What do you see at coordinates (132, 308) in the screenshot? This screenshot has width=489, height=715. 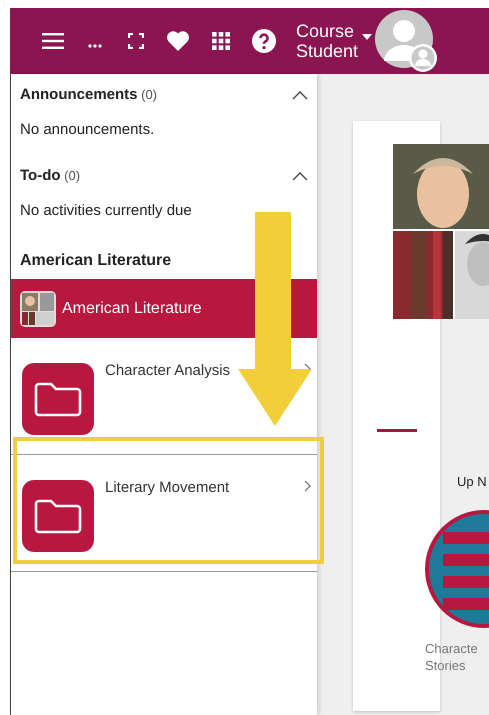 I see `course-label: American Literature` at bounding box center [132, 308].